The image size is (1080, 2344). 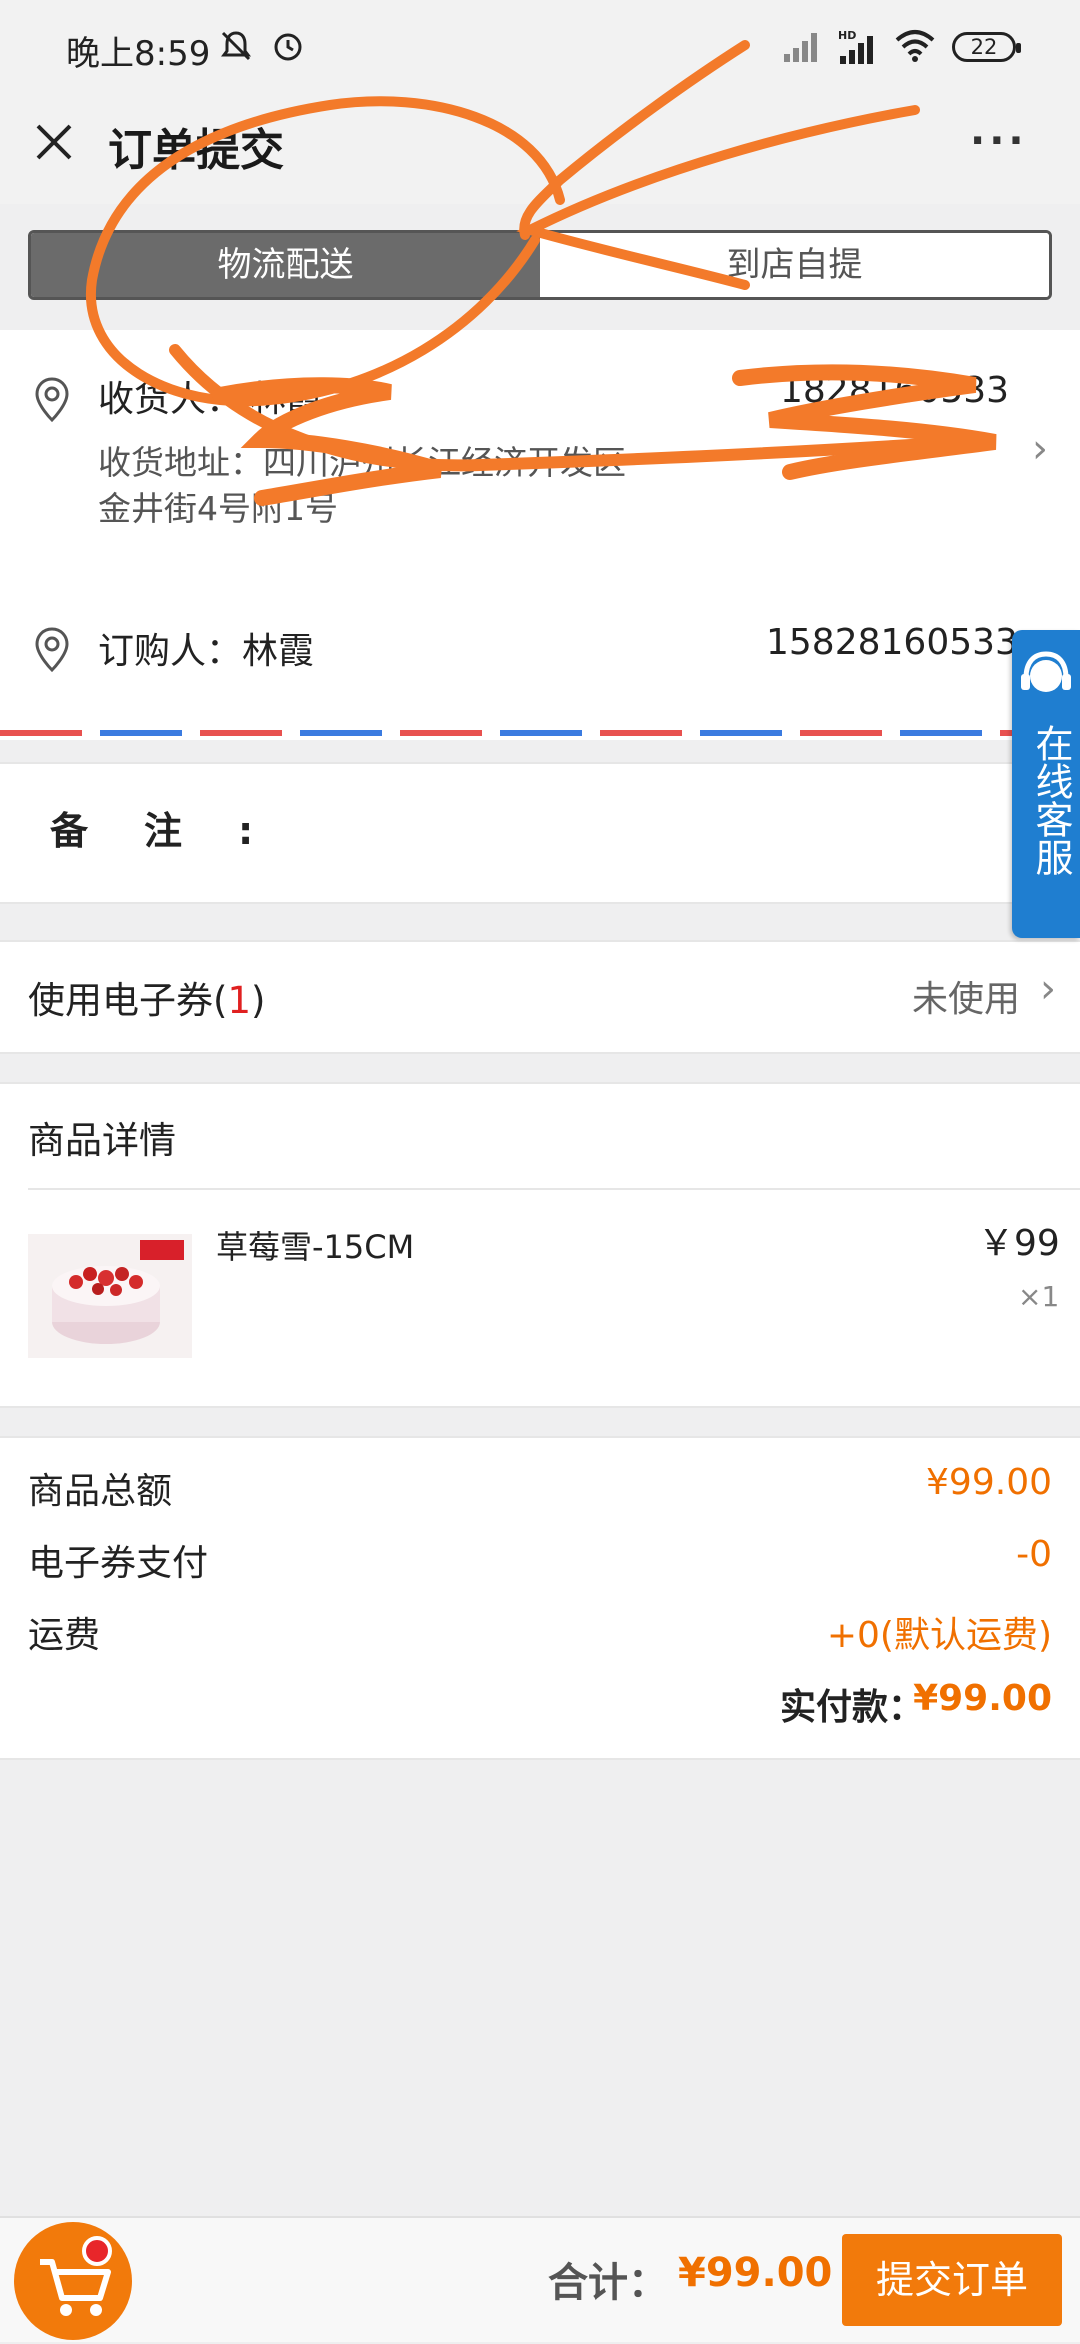 I want to click on shopping-cart-icon, so click(x=75, y=2287).